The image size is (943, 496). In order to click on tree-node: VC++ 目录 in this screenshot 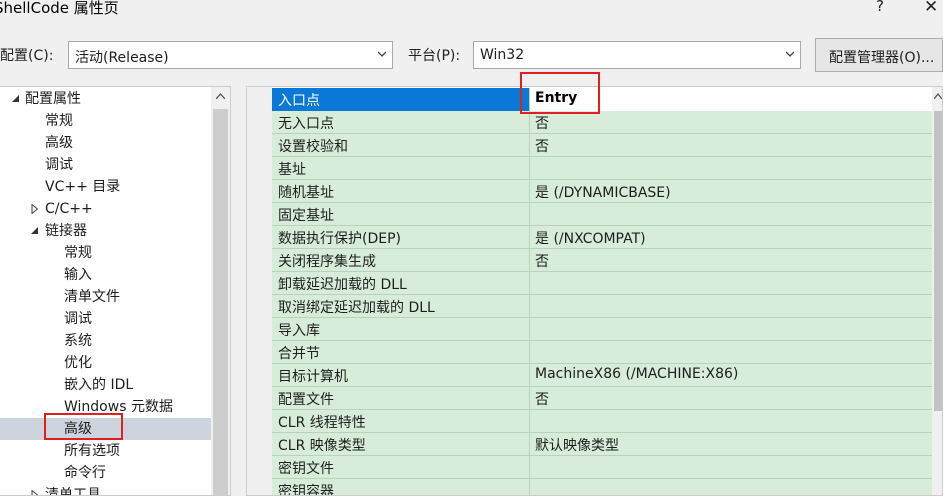, I will do `click(105, 187)`.